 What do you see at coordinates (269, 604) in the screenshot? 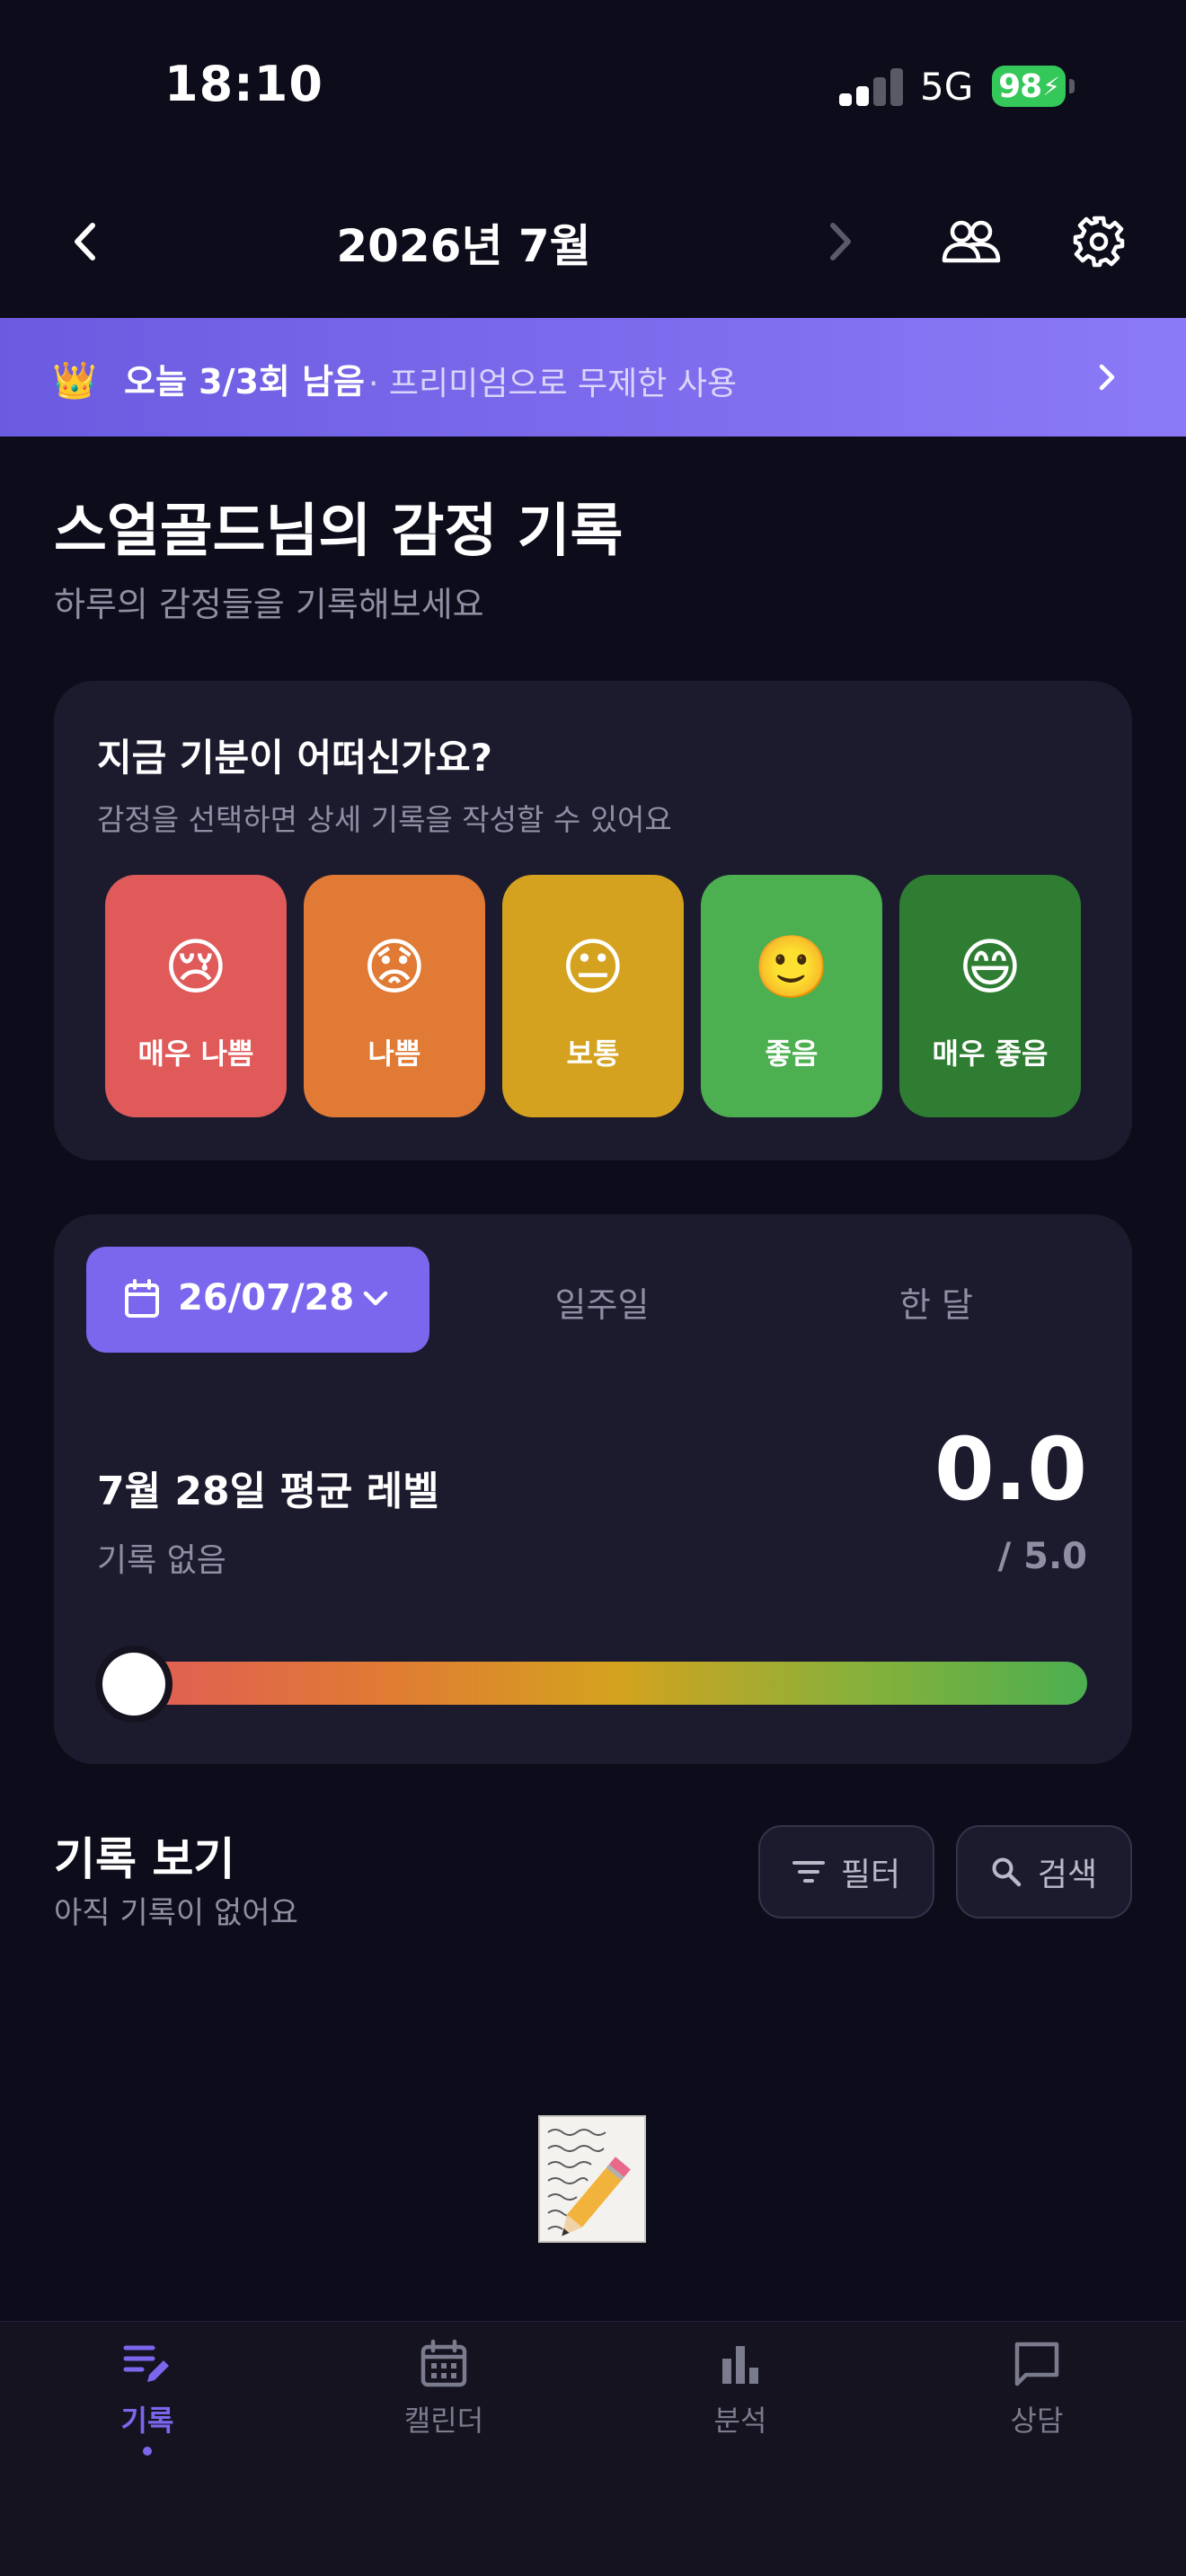
I see `page-subtitle: 하루의 감정들을 기록해보세요` at bounding box center [269, 604].